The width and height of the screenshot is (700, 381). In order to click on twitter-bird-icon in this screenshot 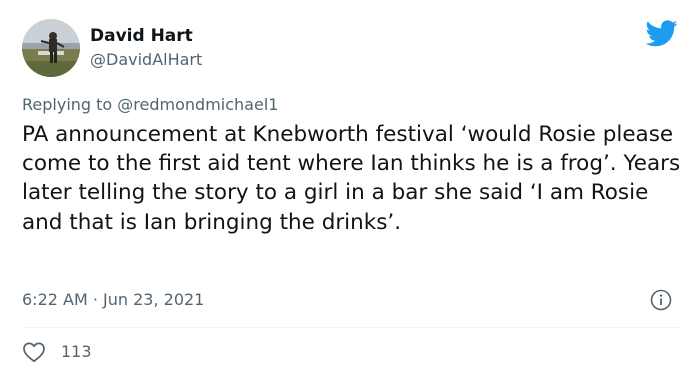, I will do `click(662, 33)`.